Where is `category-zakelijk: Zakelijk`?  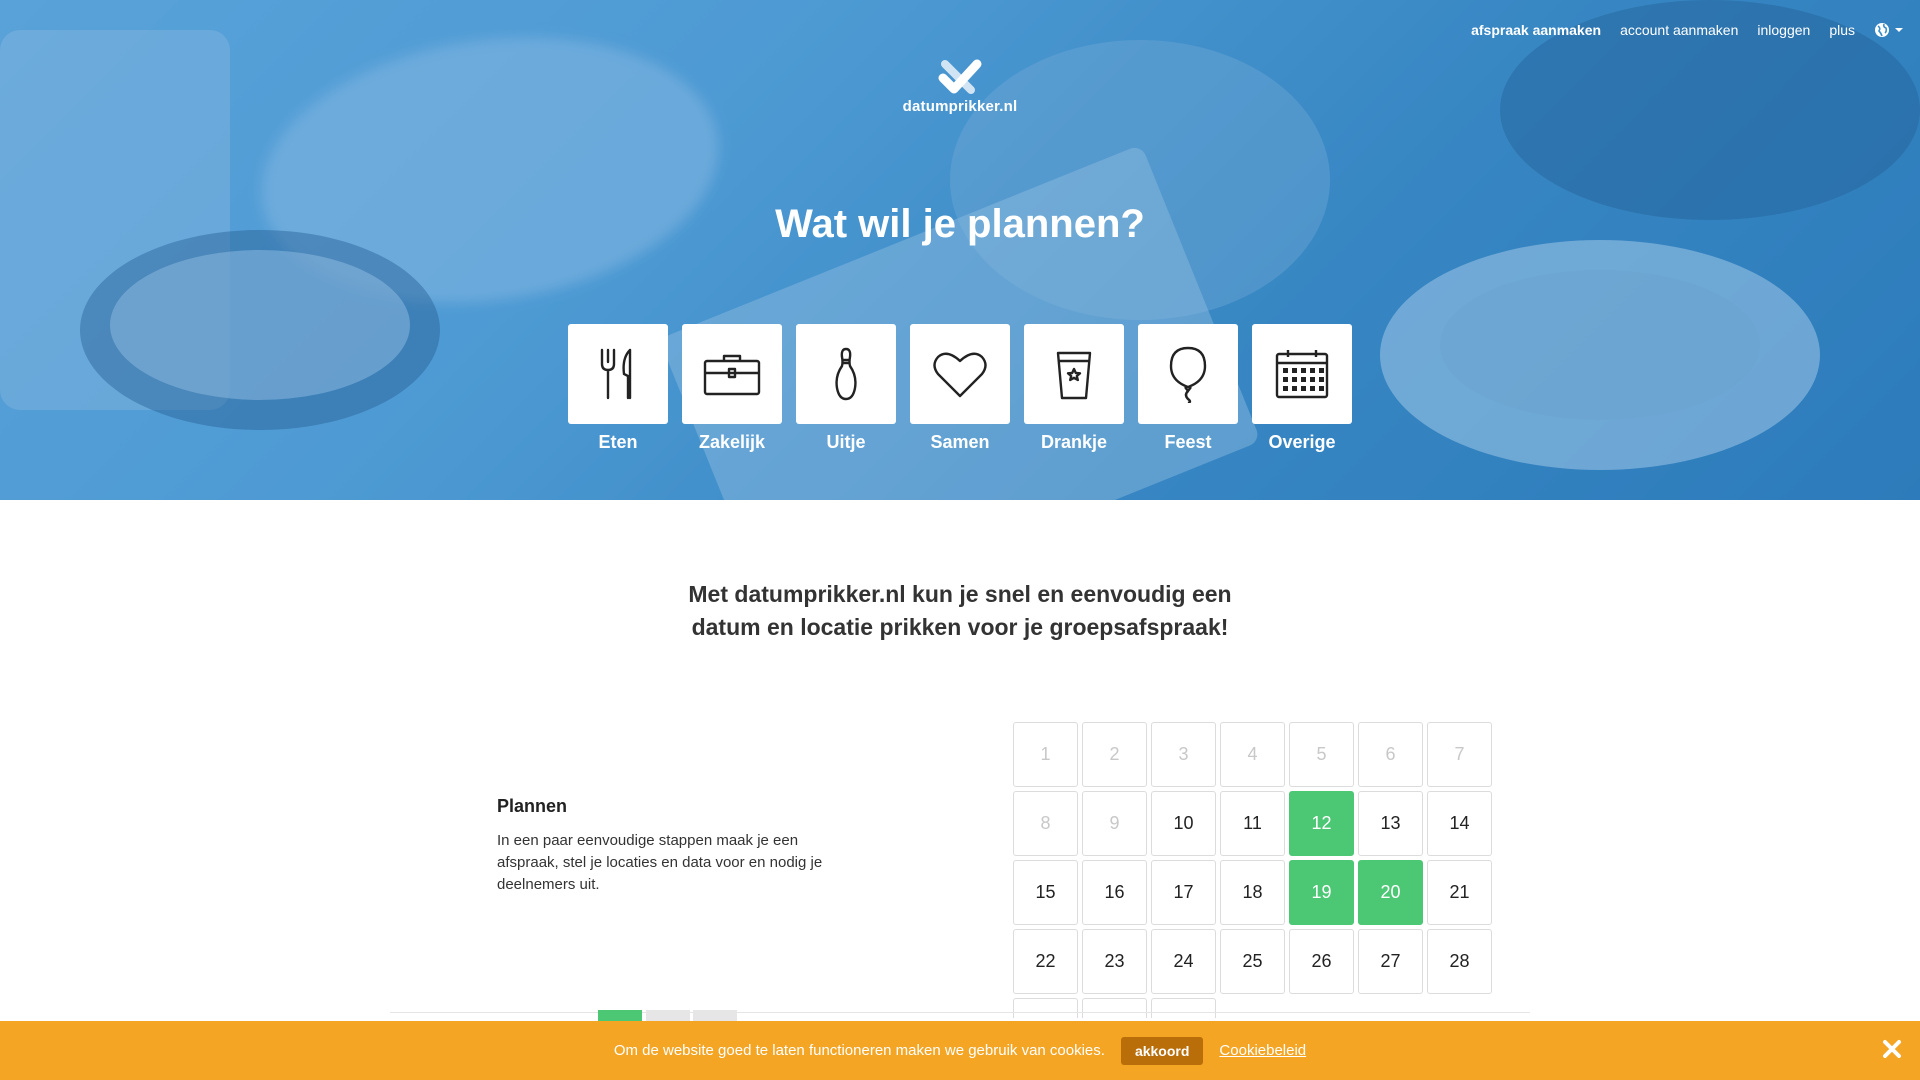 category-zakelijk: Zakelijk is located at coordinates (732, 388).